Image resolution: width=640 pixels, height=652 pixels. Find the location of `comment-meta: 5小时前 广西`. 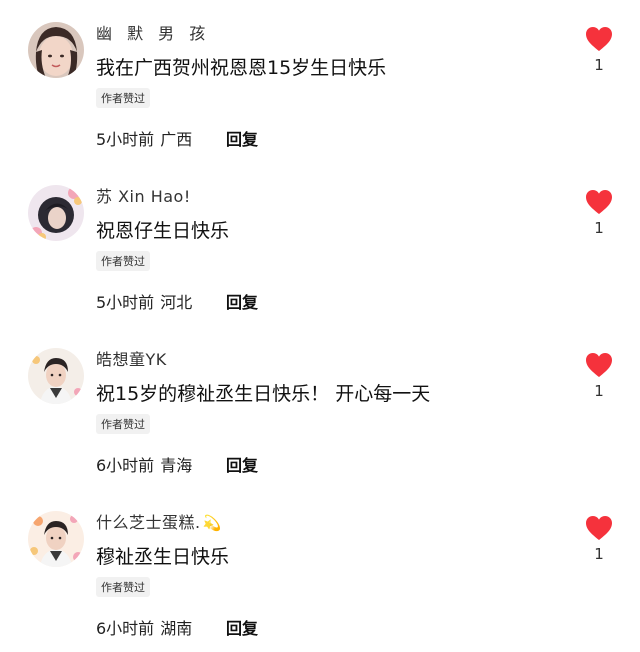

comment-meta: 5小时前 广西 is located at coordinates (144, 138).